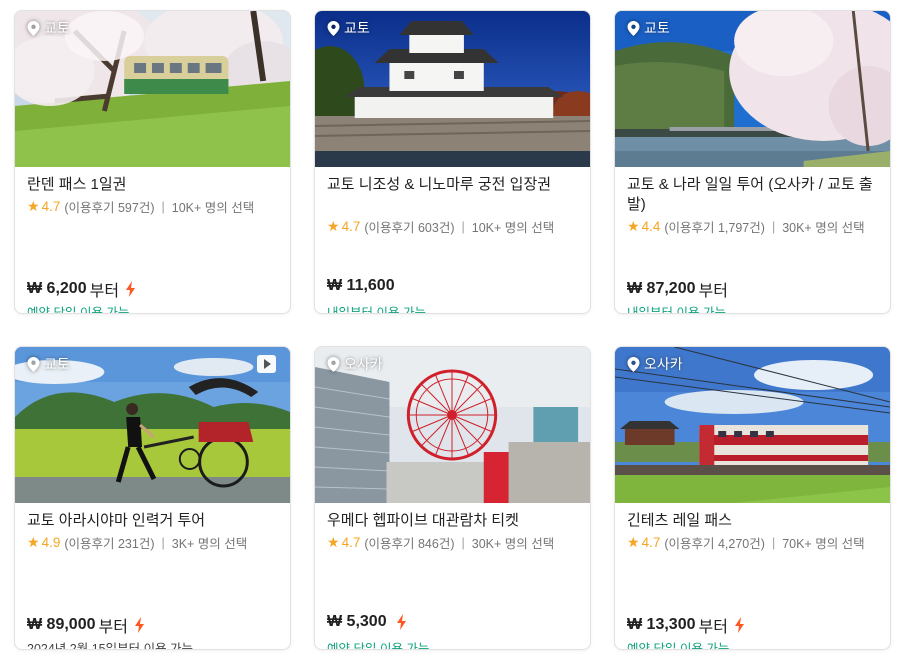  I want to click on rating-value: 4.9, so click(51, 542).